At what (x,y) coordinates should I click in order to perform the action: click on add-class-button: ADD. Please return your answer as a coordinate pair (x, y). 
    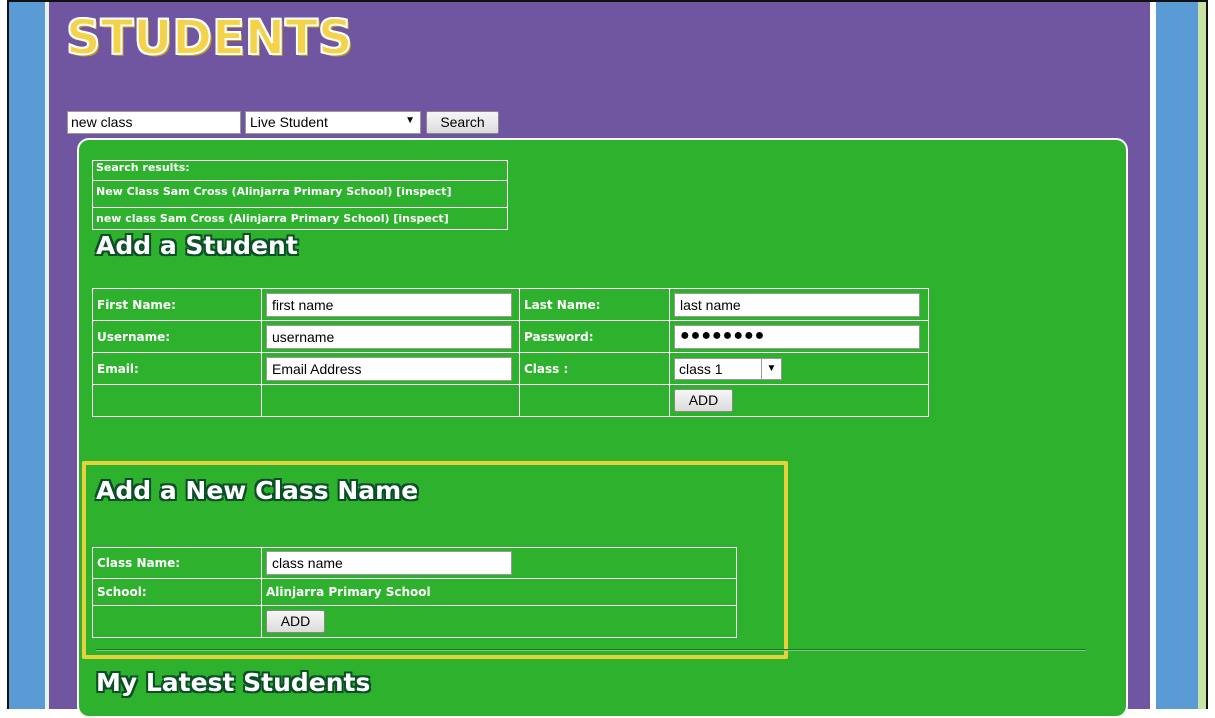
    Looking at the image, I should click on (295, 621).